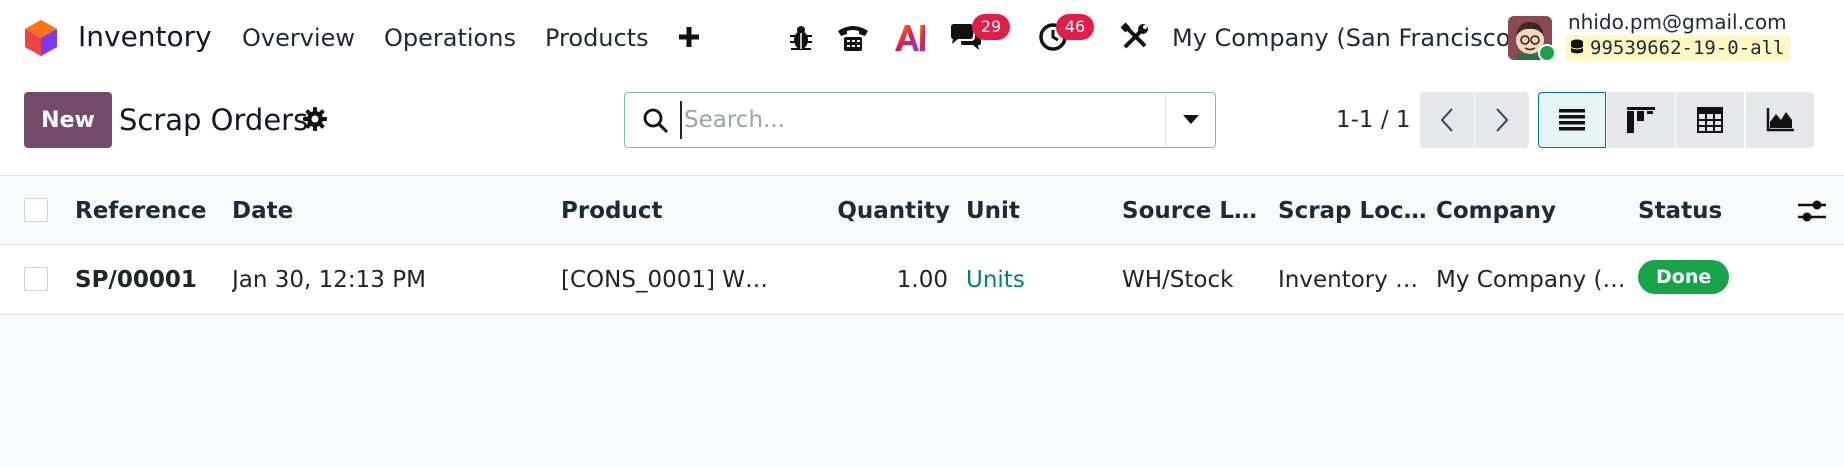  Describe the element at coordinates (298, 38) in the screenshot. I see `menu-overview: Overview` at that location.